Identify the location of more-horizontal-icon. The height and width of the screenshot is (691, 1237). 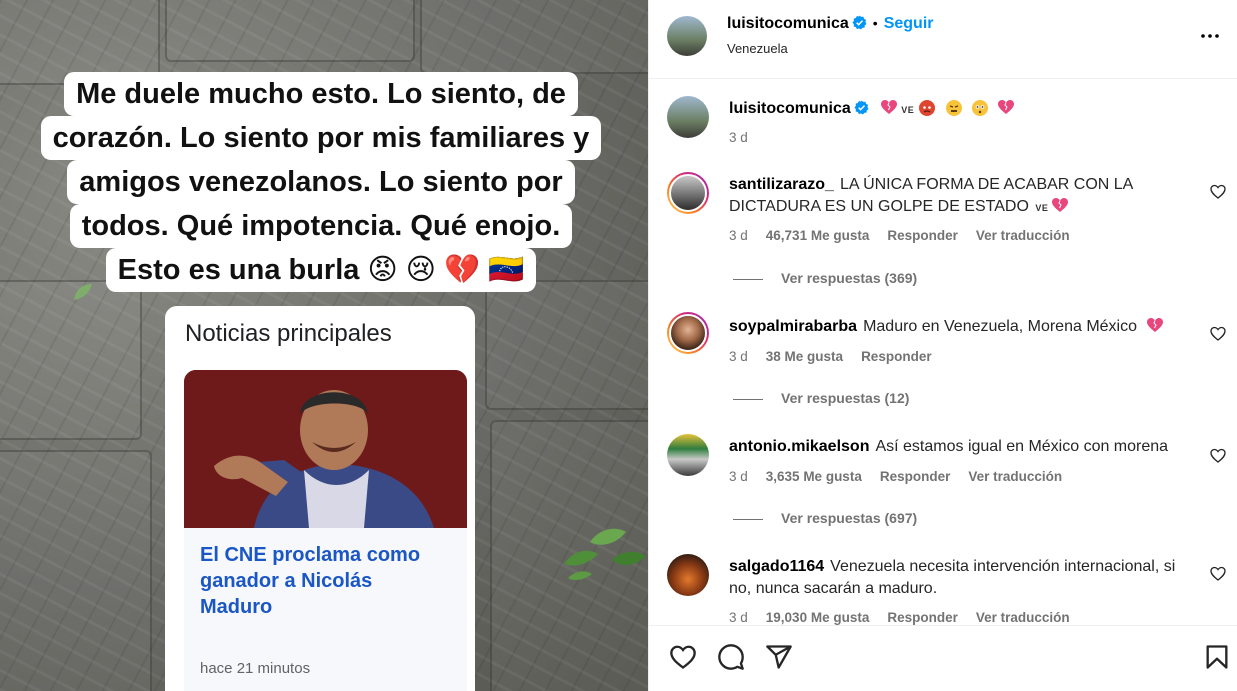
(1210, 36).